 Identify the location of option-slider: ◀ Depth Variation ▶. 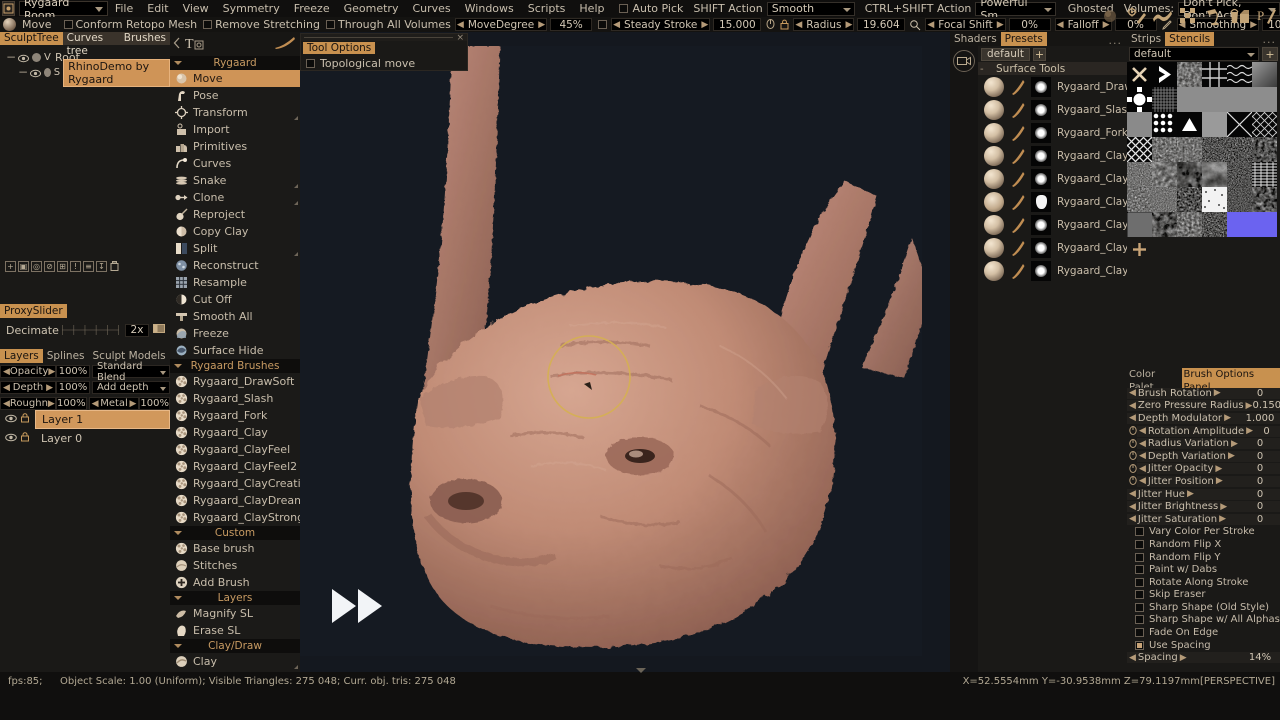
(1188, 456).